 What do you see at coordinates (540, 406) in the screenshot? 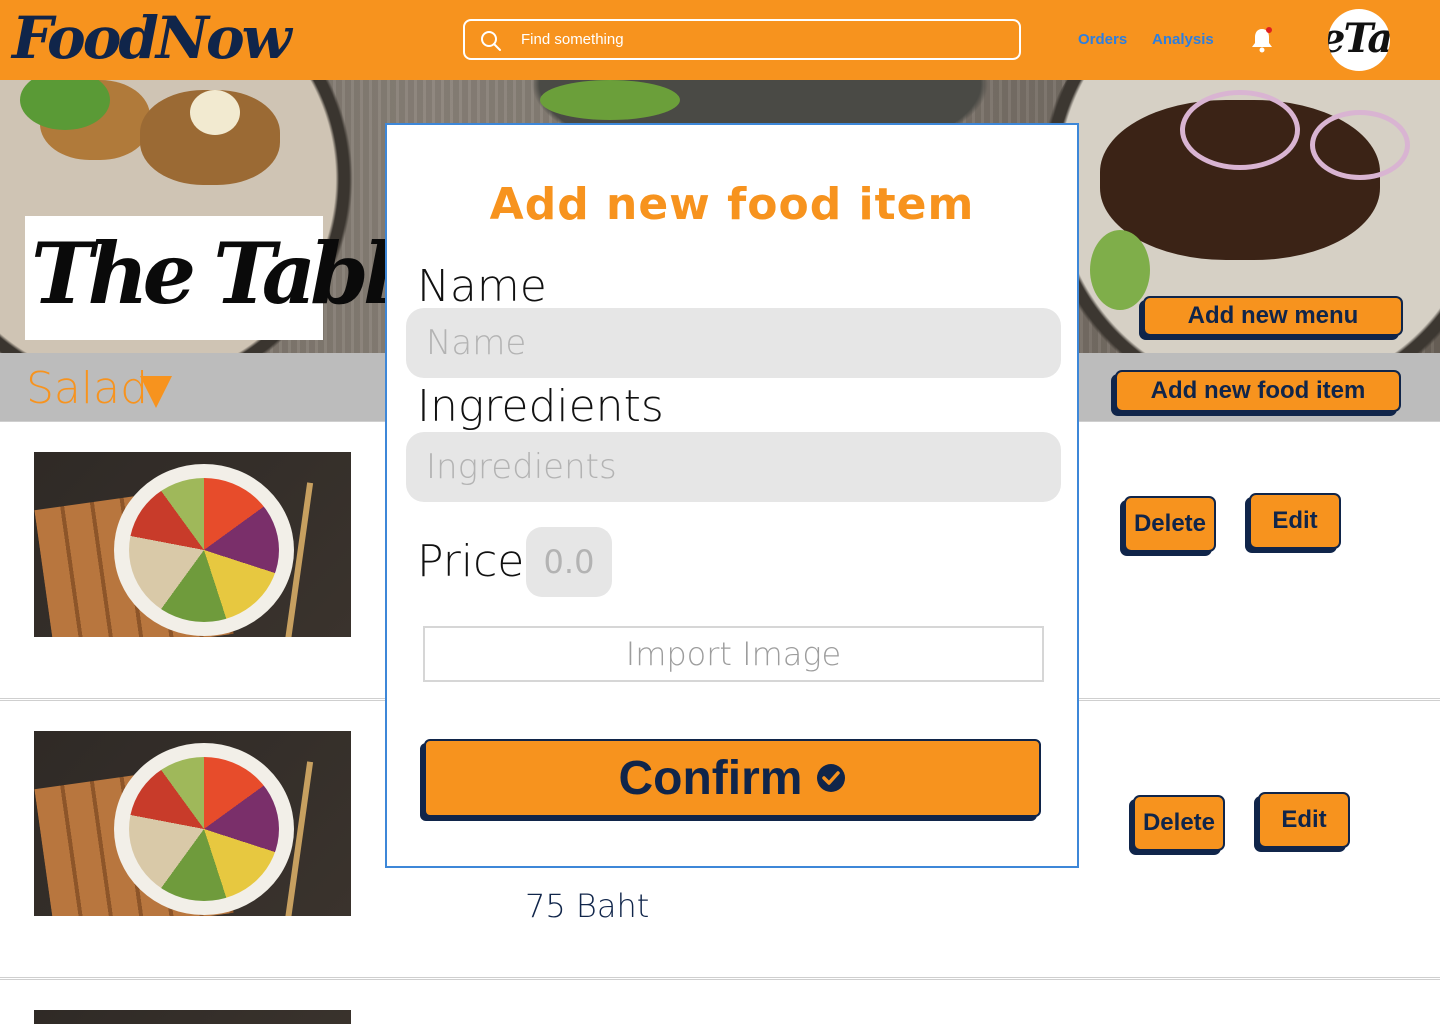
I see `ingredients-label: Ingredients` at bounding box center [540, 406].